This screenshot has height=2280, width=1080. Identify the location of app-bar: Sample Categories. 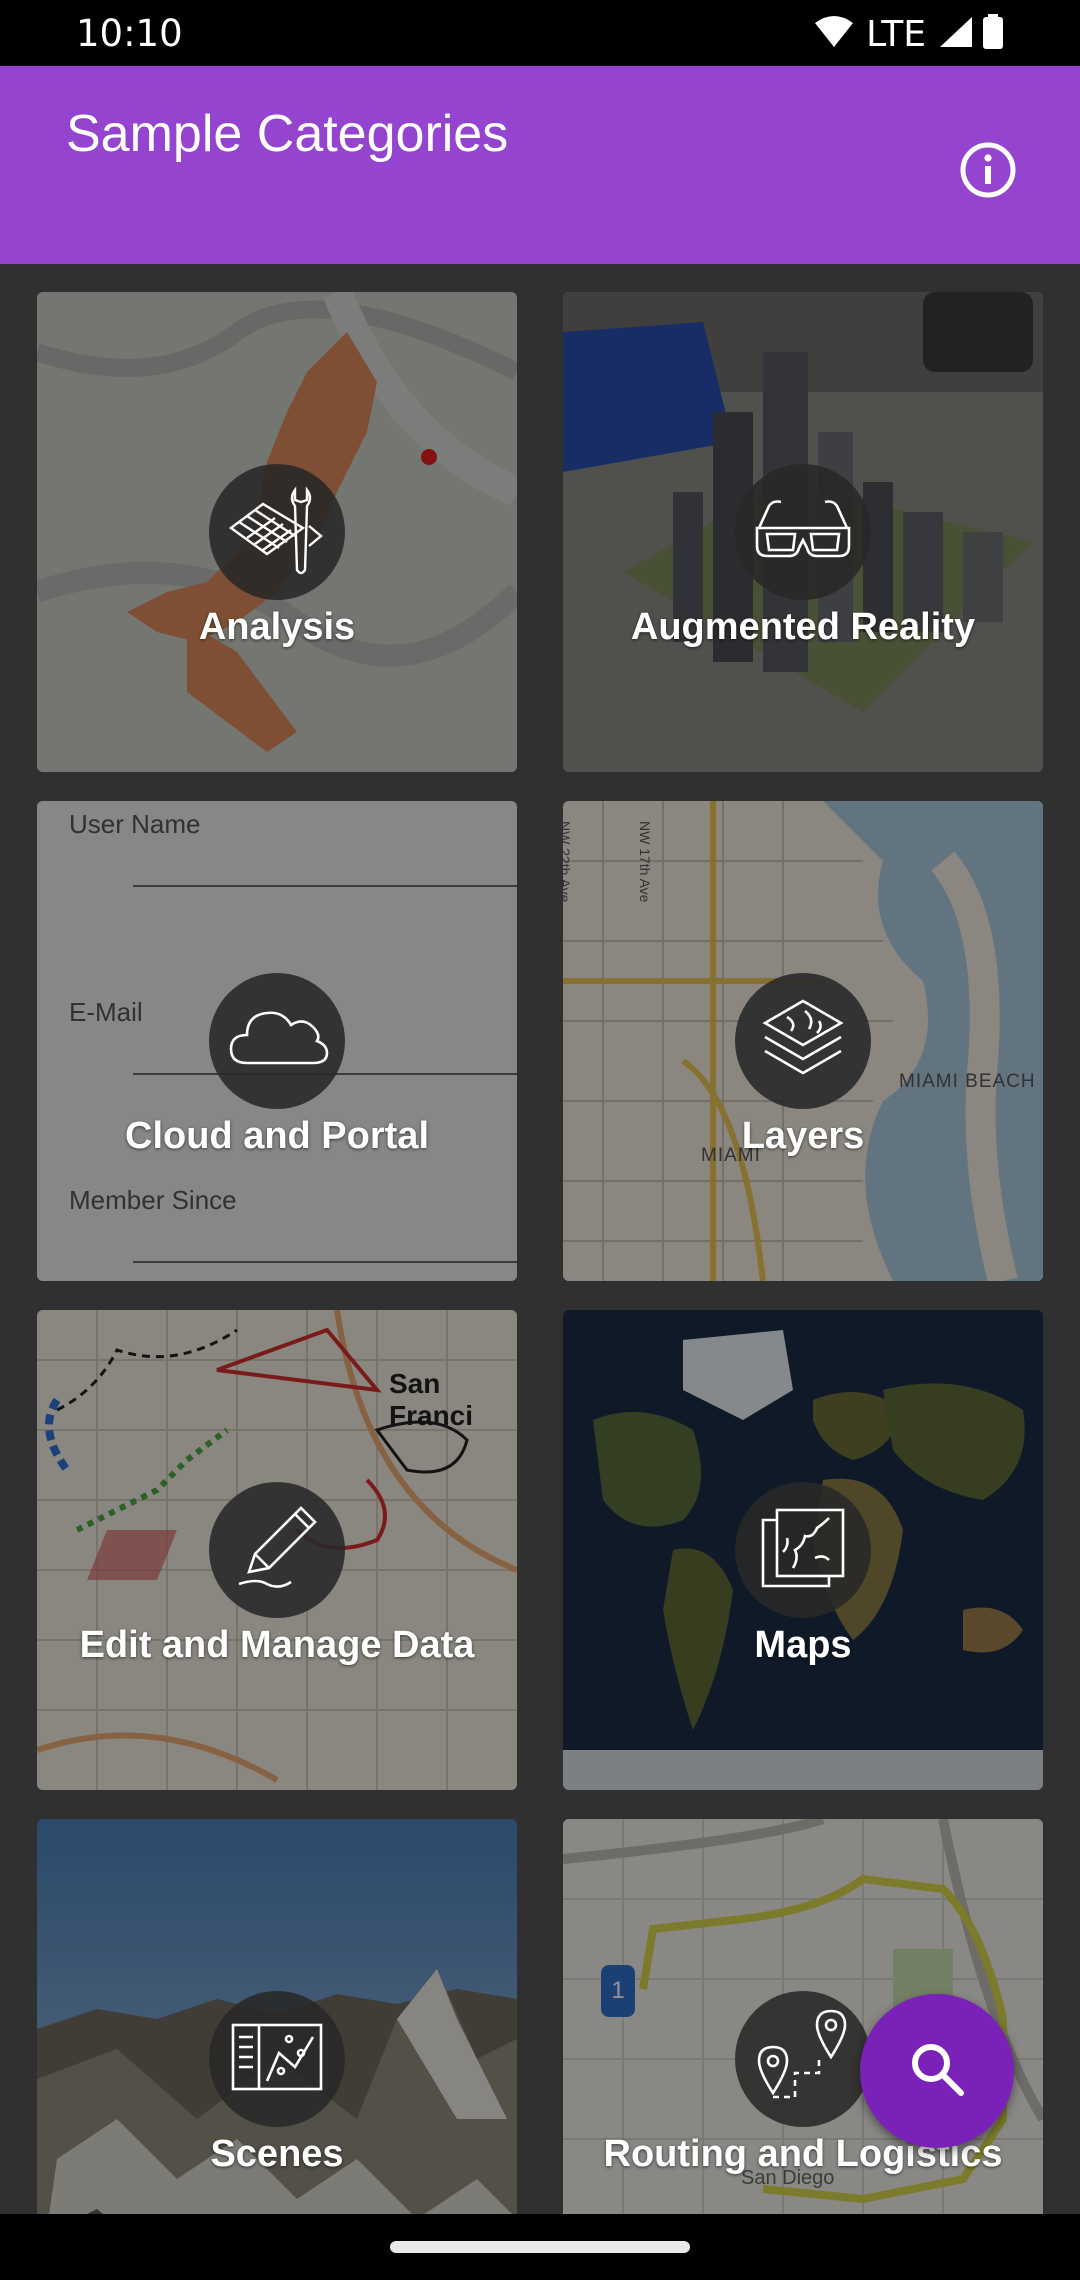
(540, 165).